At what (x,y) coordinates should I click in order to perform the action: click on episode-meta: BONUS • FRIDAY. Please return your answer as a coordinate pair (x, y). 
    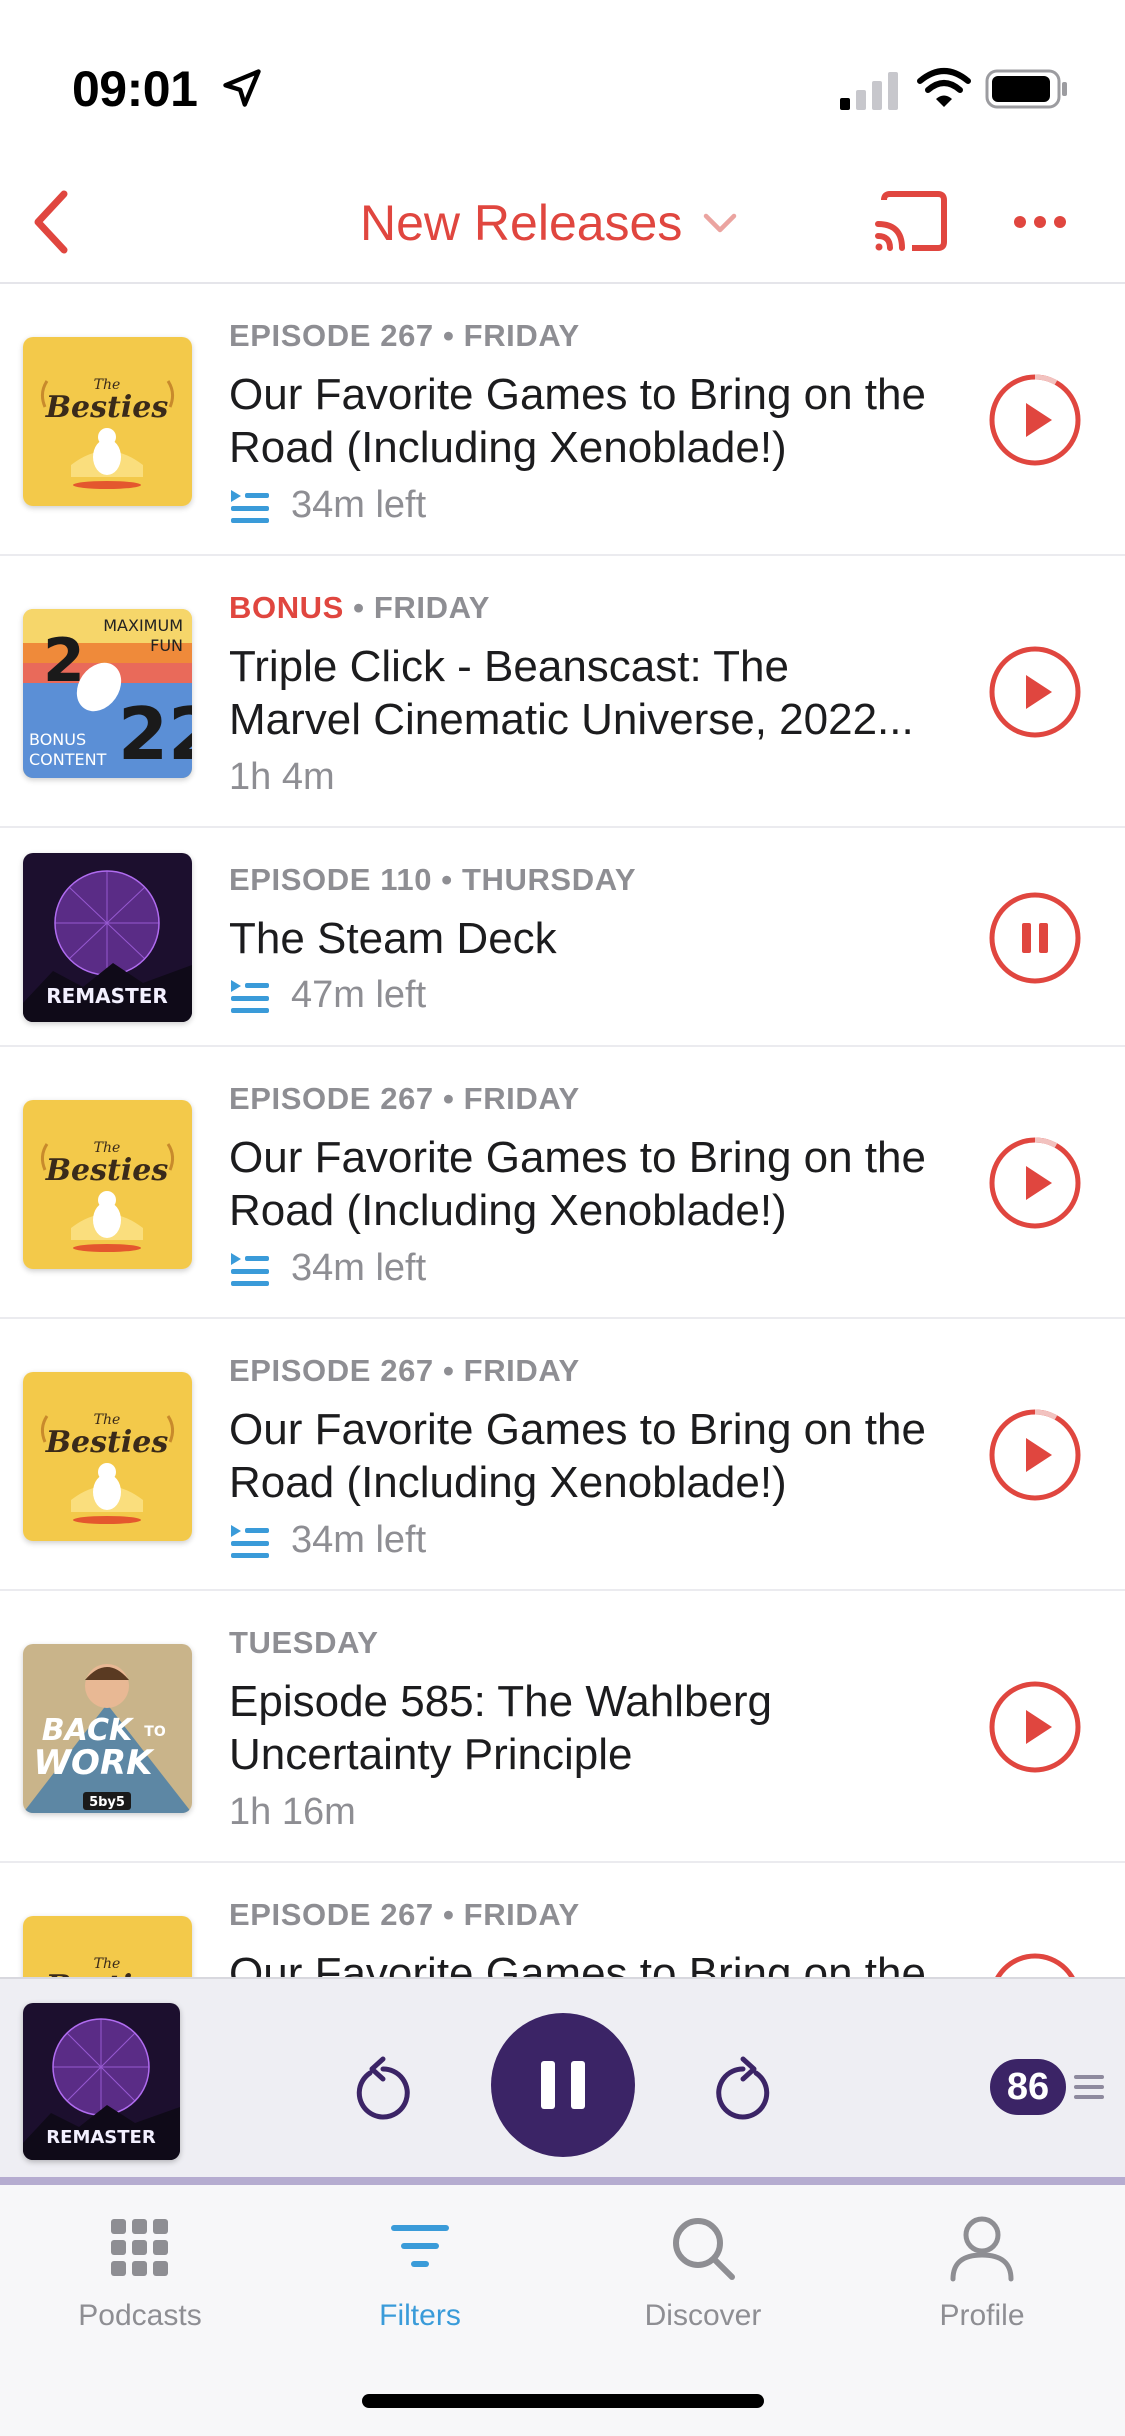
    Looking at the image, I should click on (359, 607).